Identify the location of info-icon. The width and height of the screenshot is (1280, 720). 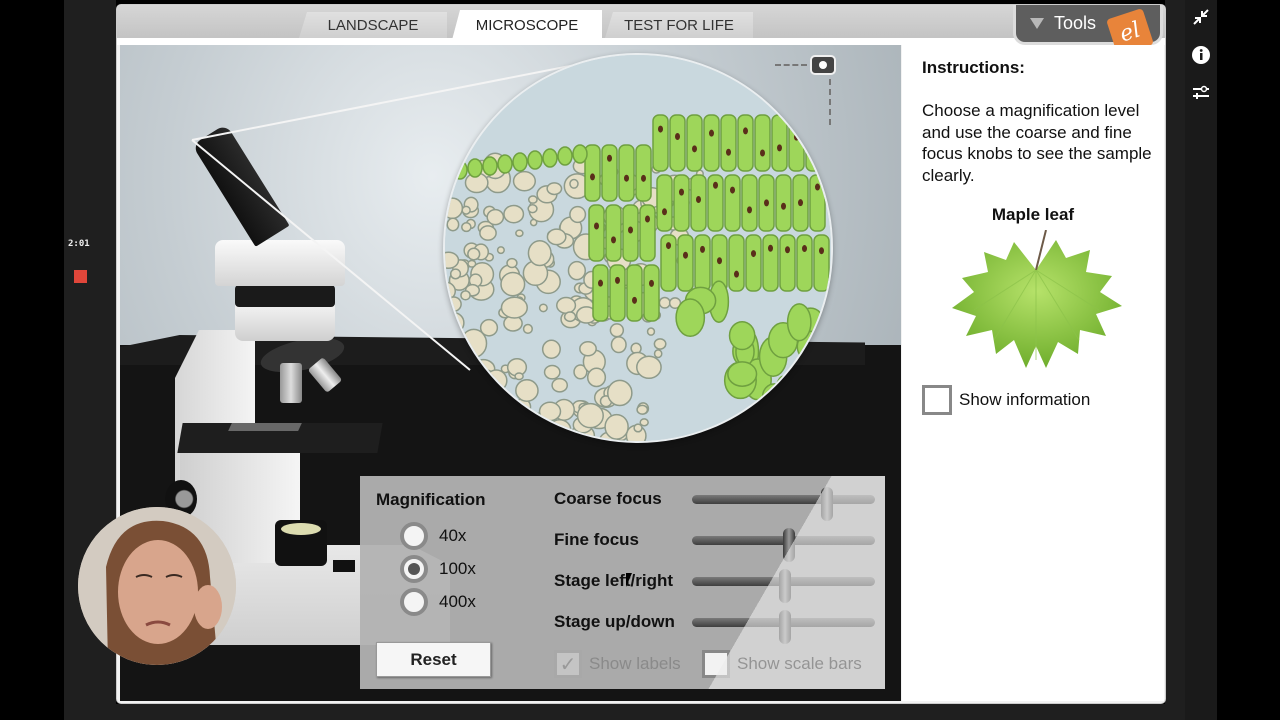
(1201, 55).